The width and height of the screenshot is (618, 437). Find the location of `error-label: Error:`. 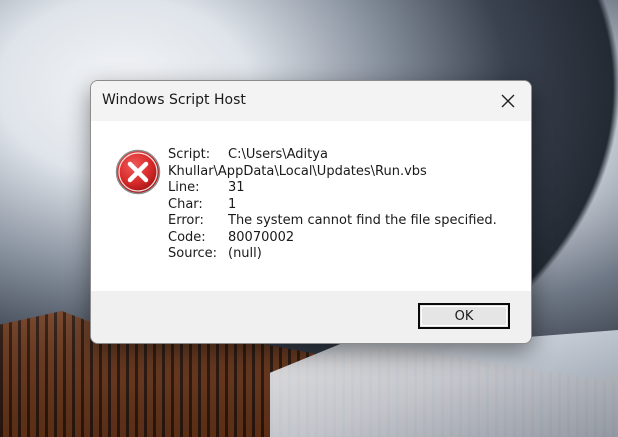

error-label: Error: is located at coordinates (186, 220).